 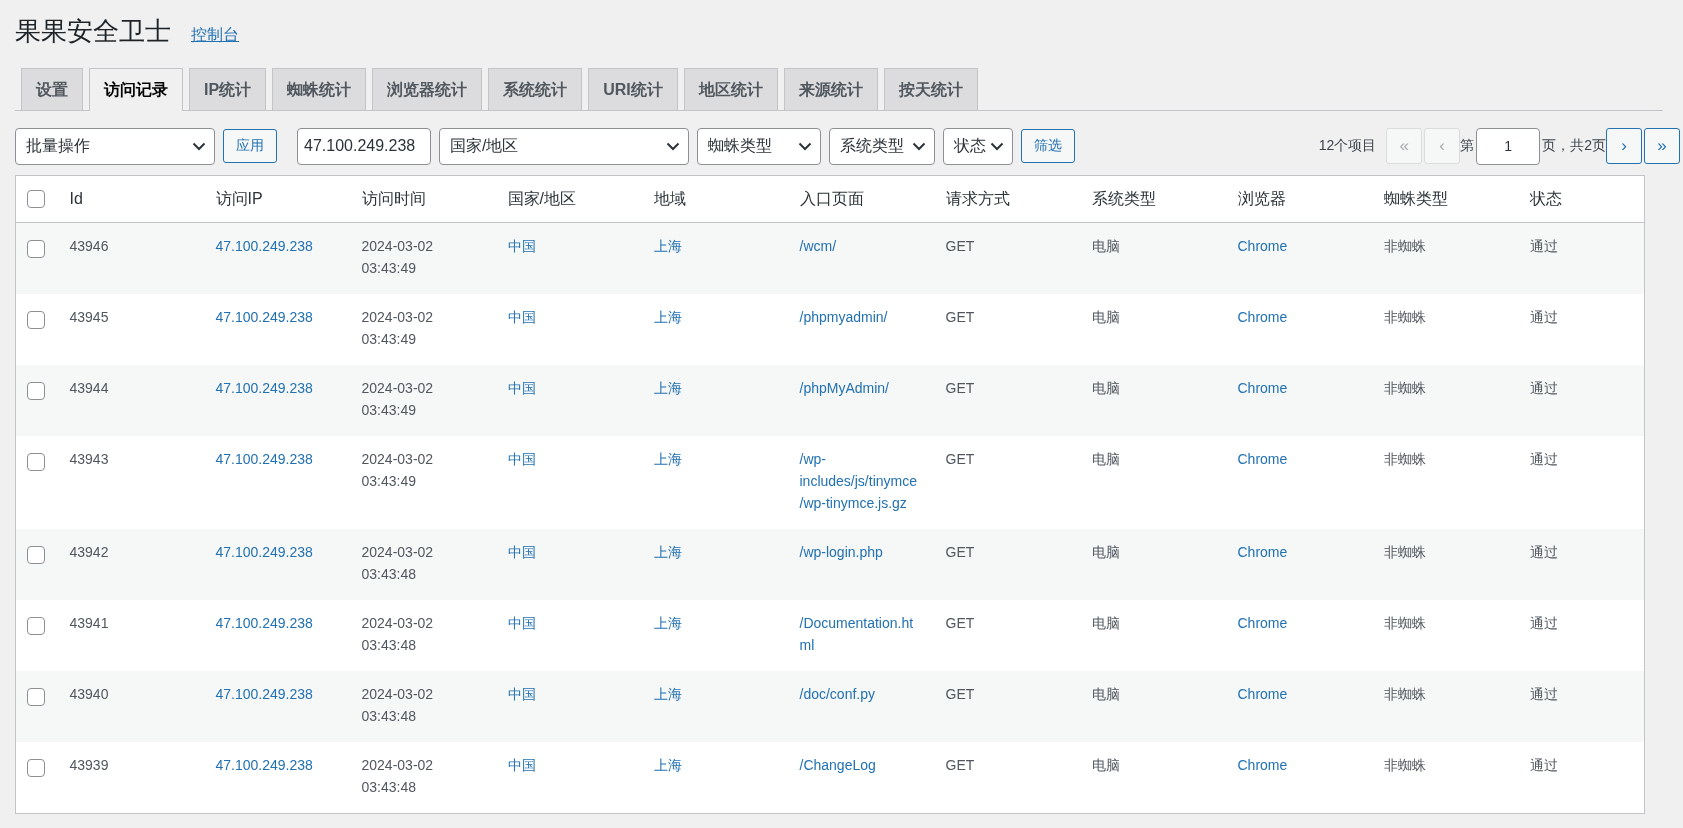 I want to click on tab: 蜘蛛统计, so click(x=319, y=89).